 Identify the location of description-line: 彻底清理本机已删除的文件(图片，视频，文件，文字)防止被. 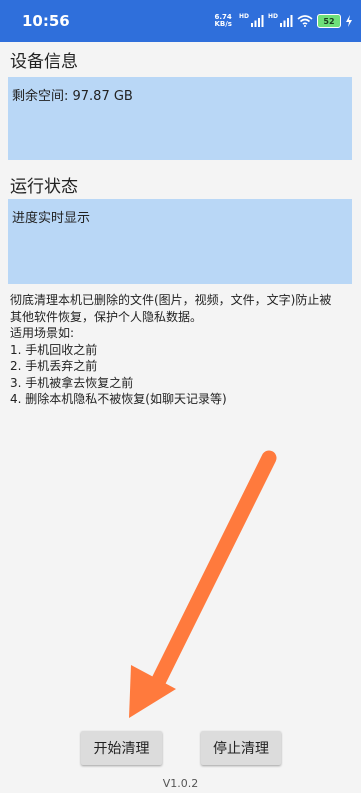
(171, 300).